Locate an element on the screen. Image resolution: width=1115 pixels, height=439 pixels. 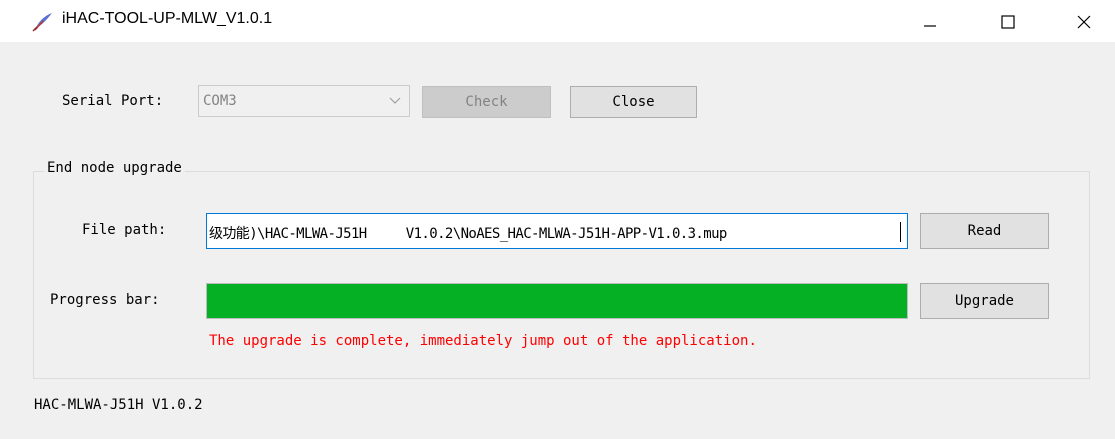
serial-port-label: Serial Port: is located at coordinates (113, 101).